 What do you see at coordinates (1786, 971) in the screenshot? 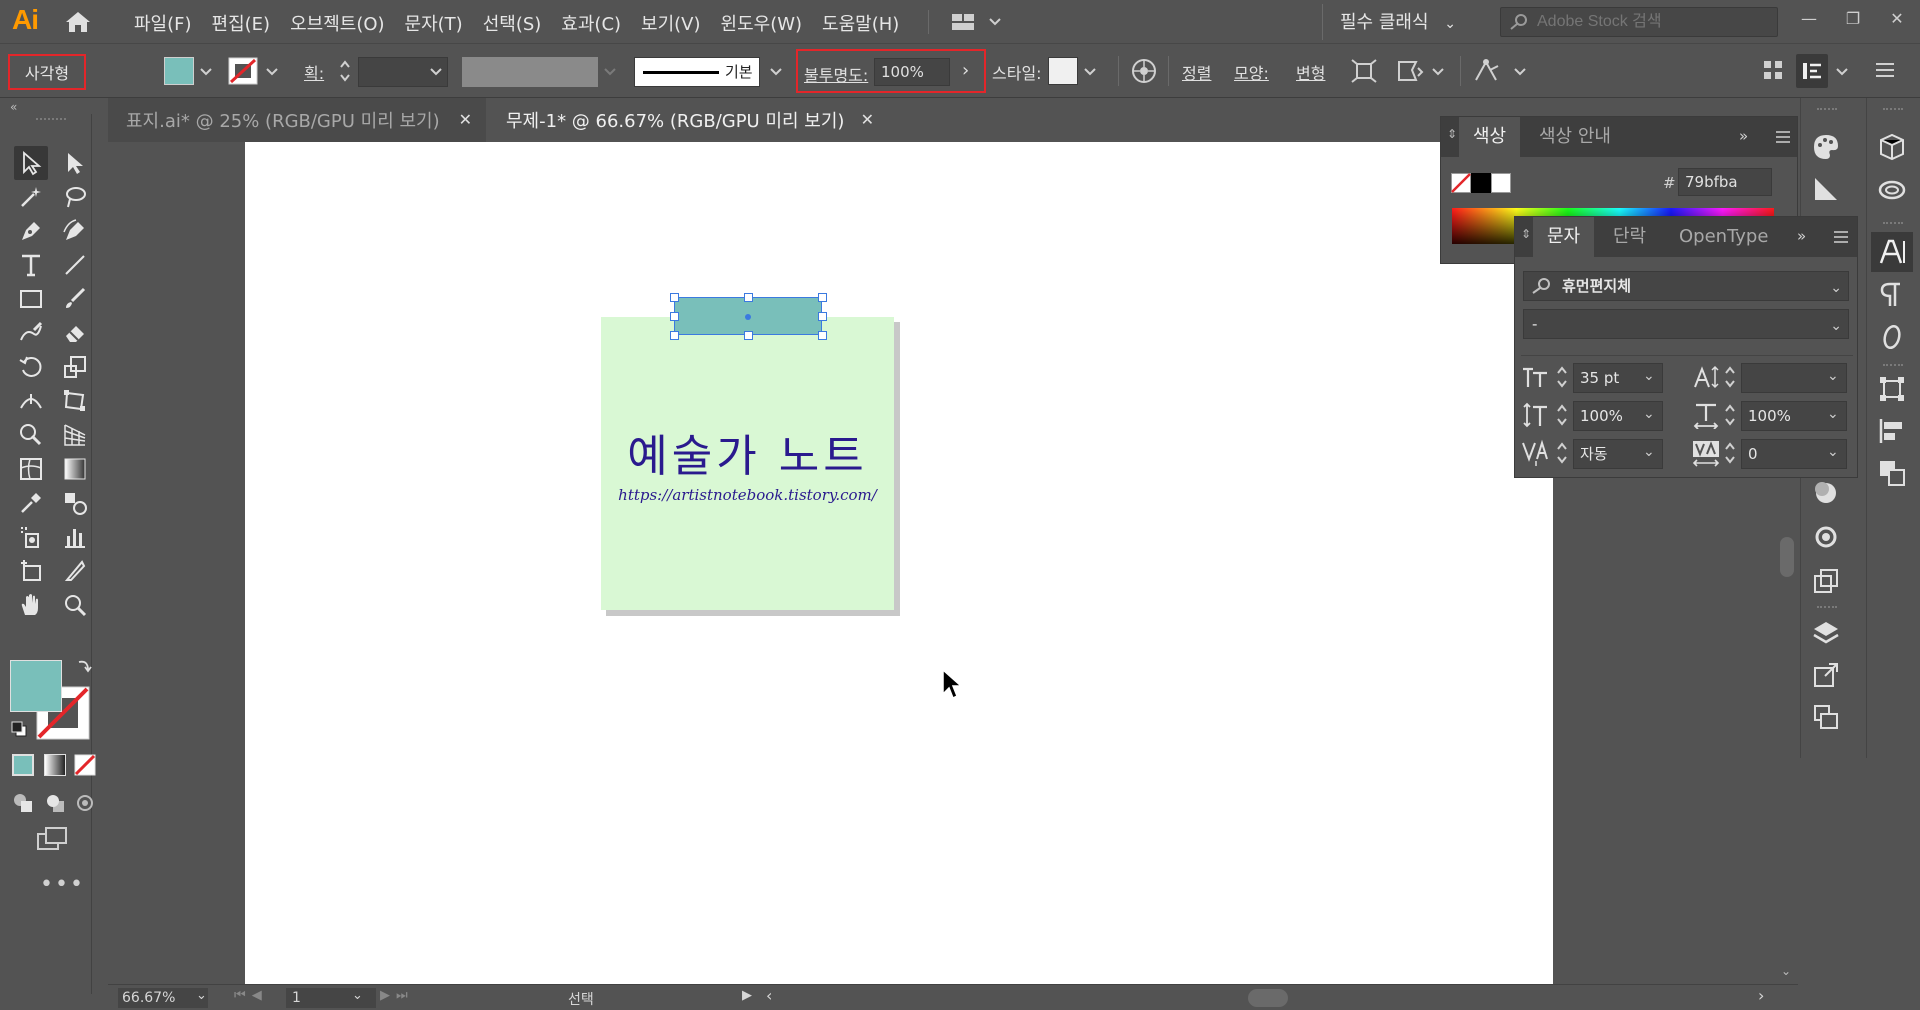
I see `scroll-down-icon: ⌄` at bounding box center [1786, 971].